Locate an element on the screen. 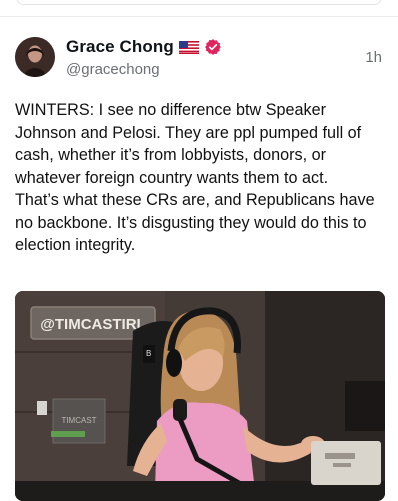  verified-badge-icon is located at coordinates (212, 47).